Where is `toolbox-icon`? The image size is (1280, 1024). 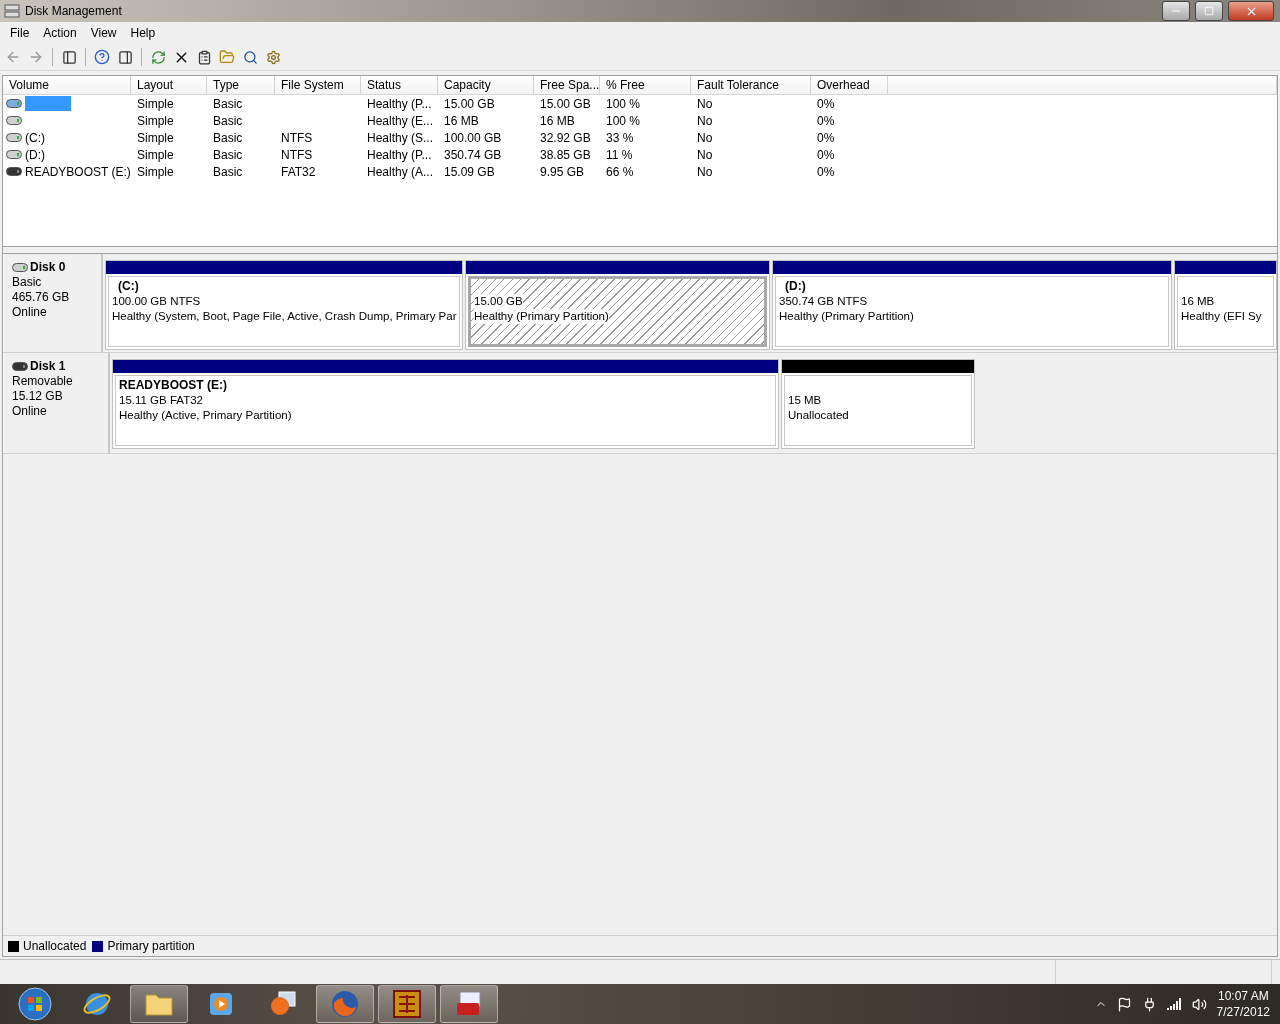
toolbox-icon is located at coordinates (469, 1004).